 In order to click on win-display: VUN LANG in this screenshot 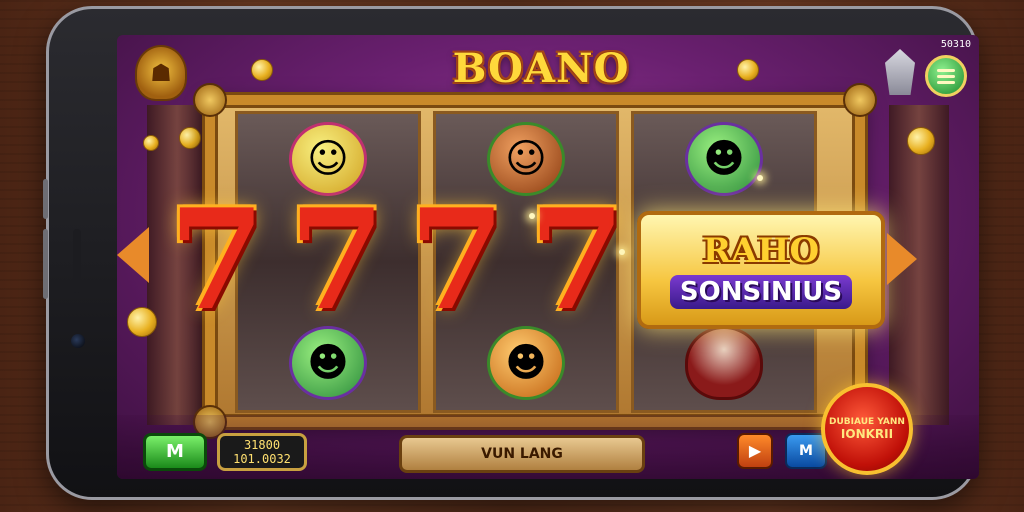, I will do `click(522, 454)`.